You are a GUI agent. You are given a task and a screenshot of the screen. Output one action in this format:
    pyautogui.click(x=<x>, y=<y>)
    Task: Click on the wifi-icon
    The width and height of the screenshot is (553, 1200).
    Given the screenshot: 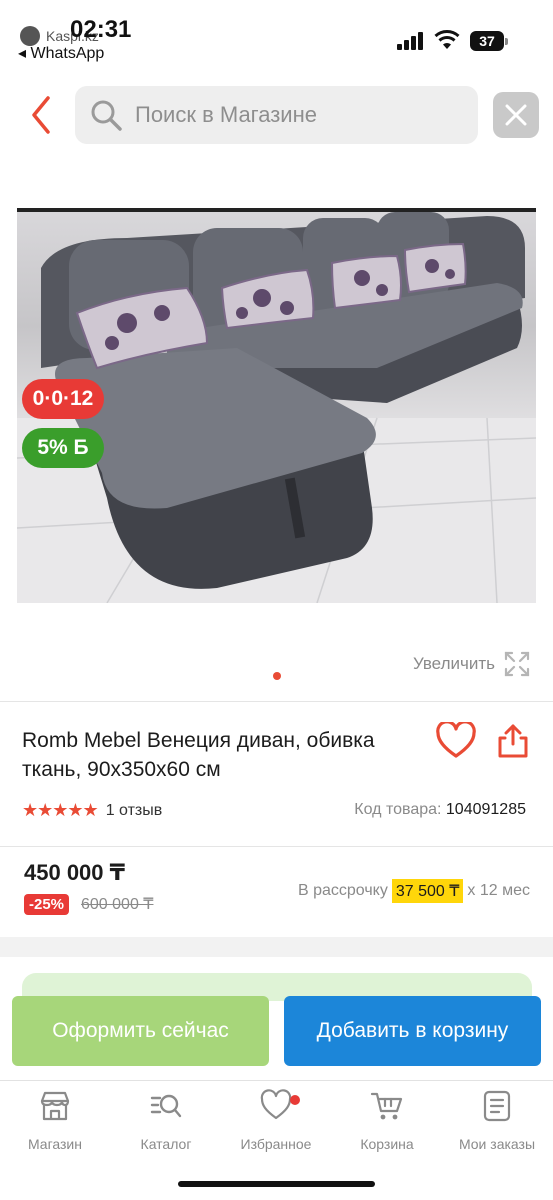 What is the action you would take?
    pyautogui.click(x=447, y=39)
    